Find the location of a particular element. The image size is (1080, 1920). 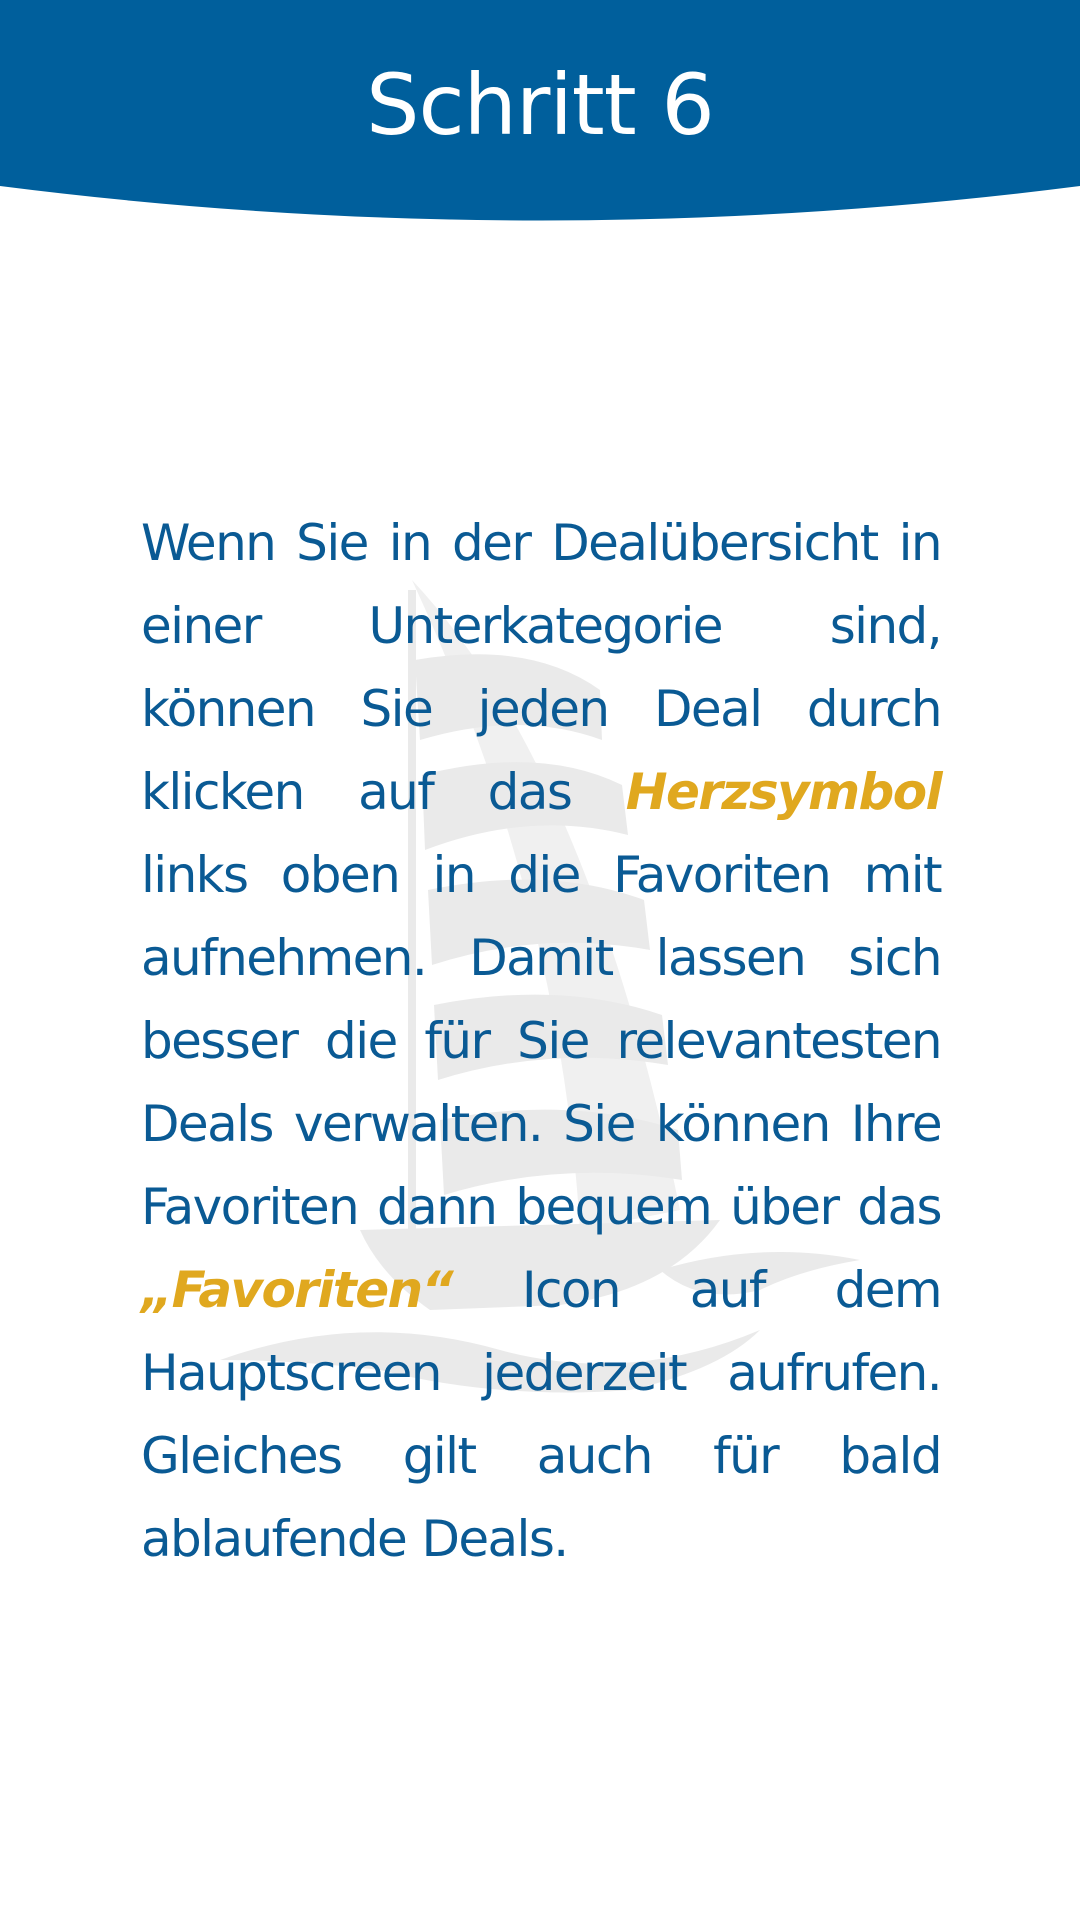

favorites-highlight: „Favoriten“ is located at coordinates (297, 1290).